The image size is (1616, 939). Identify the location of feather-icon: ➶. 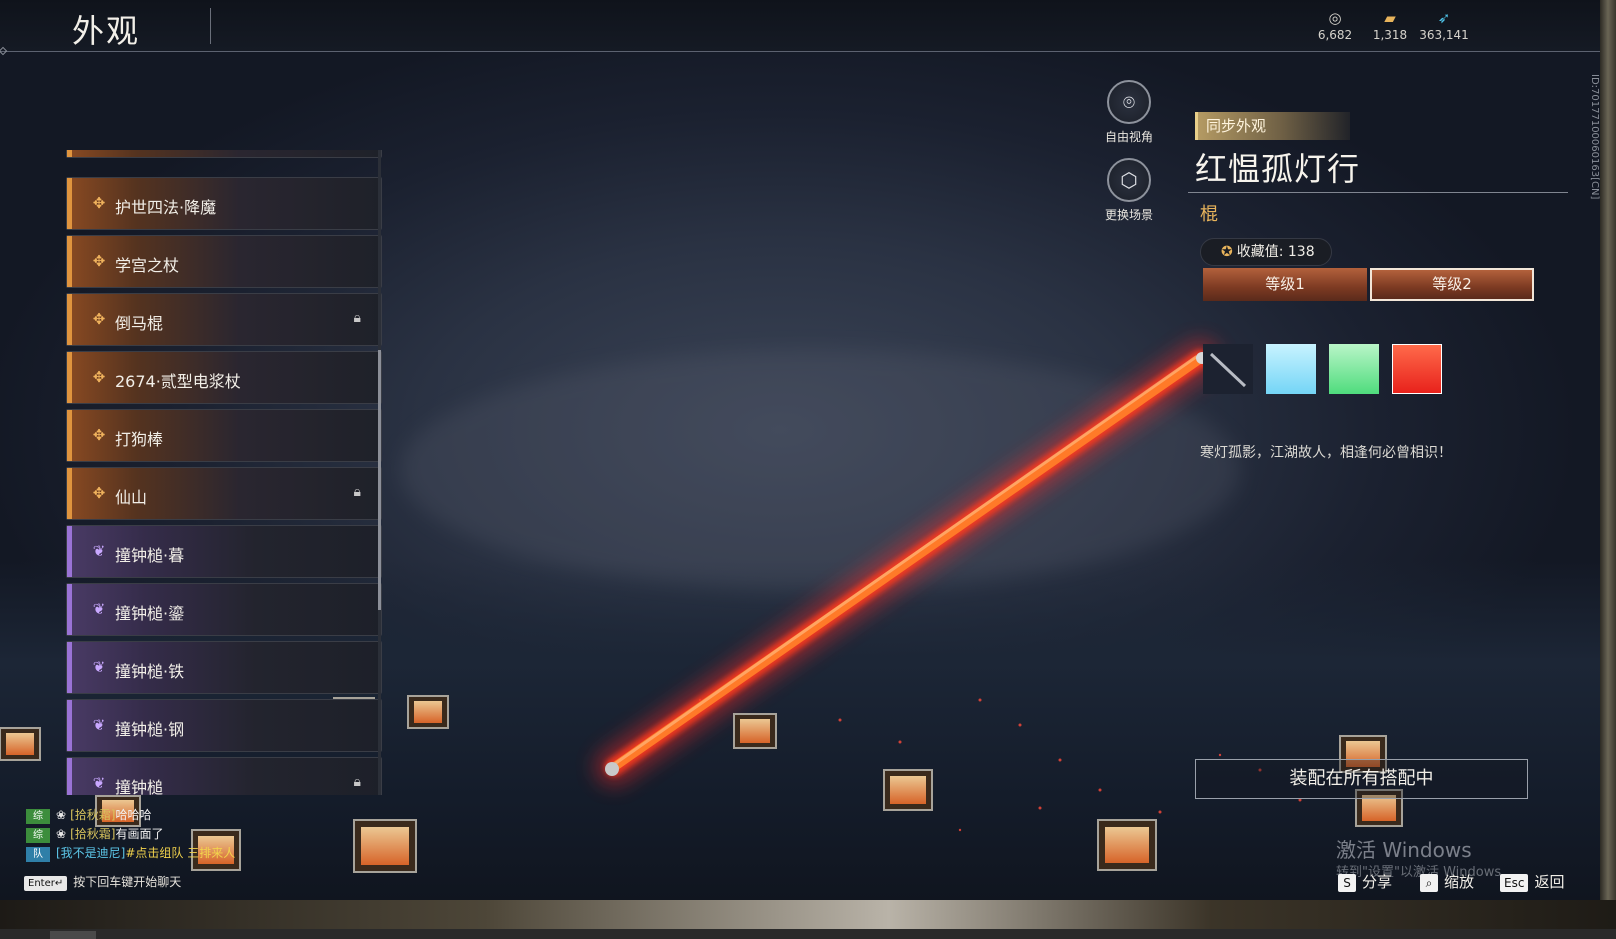
(1444, 18).